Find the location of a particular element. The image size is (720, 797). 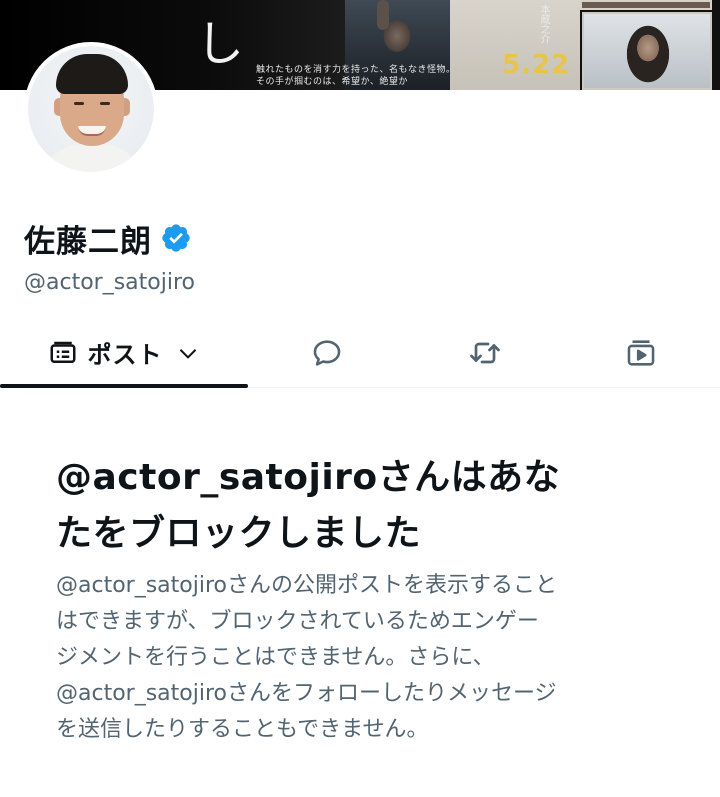

blocked-title-line: @actor_satojiroさんはあな is located at coordinates (308, 477).